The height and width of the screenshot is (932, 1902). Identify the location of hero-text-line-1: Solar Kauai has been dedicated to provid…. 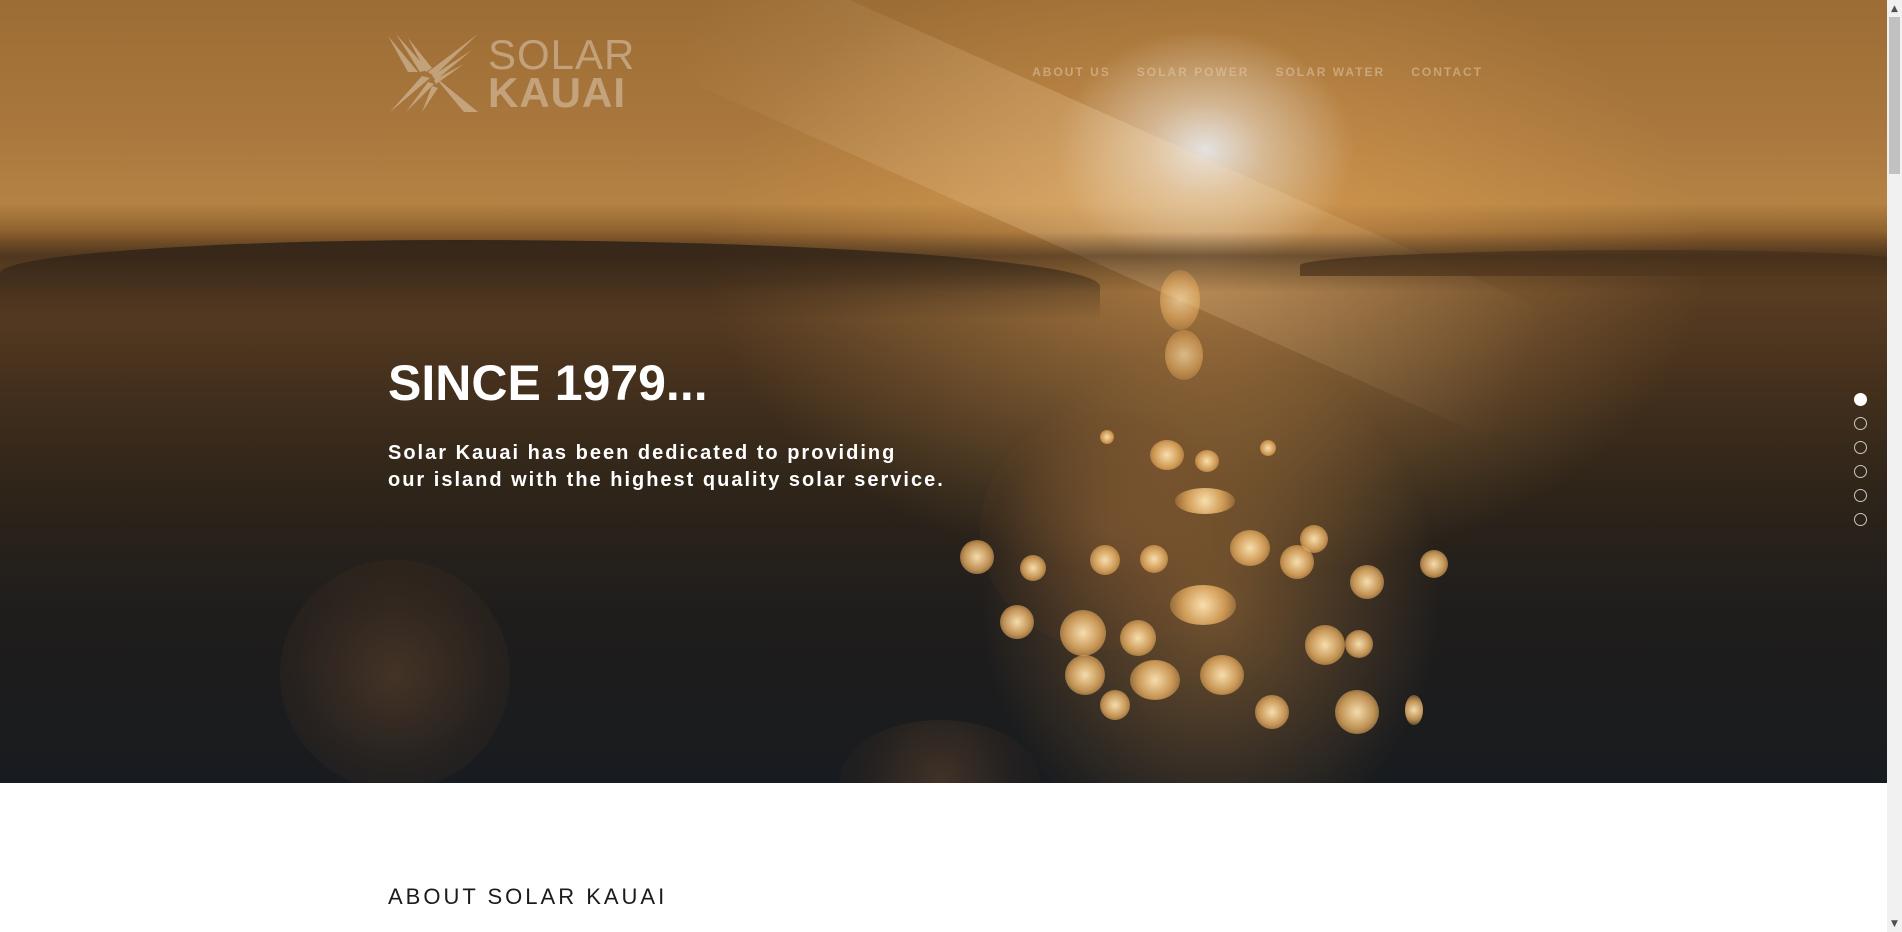
(642, 453).